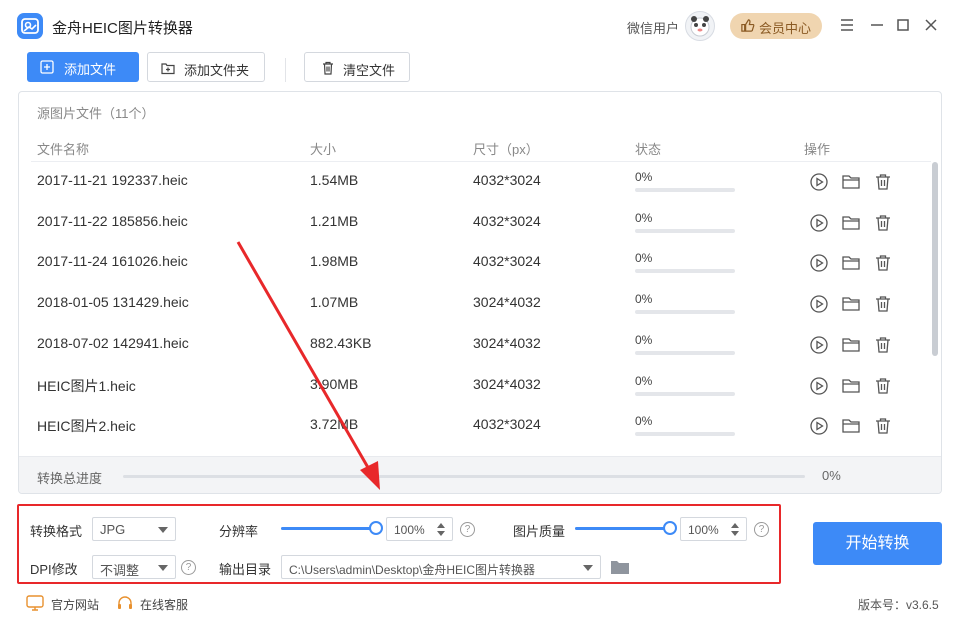 The width and height of the screenshot is (960, 629). Describe the element at coordinates (112, 180) in the screenshot. I see `file-name: 2017-11-21 192337.heic` at that location.